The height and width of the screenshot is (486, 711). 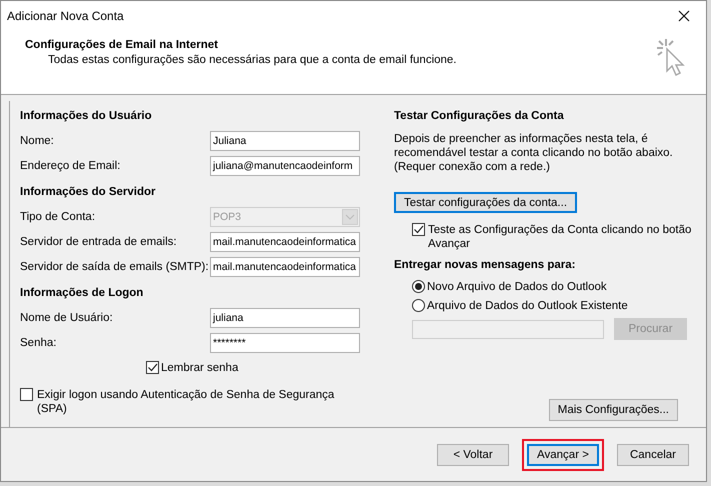 I want to click on section-heading: Informações do Usuário, so click(x=86, y=116).